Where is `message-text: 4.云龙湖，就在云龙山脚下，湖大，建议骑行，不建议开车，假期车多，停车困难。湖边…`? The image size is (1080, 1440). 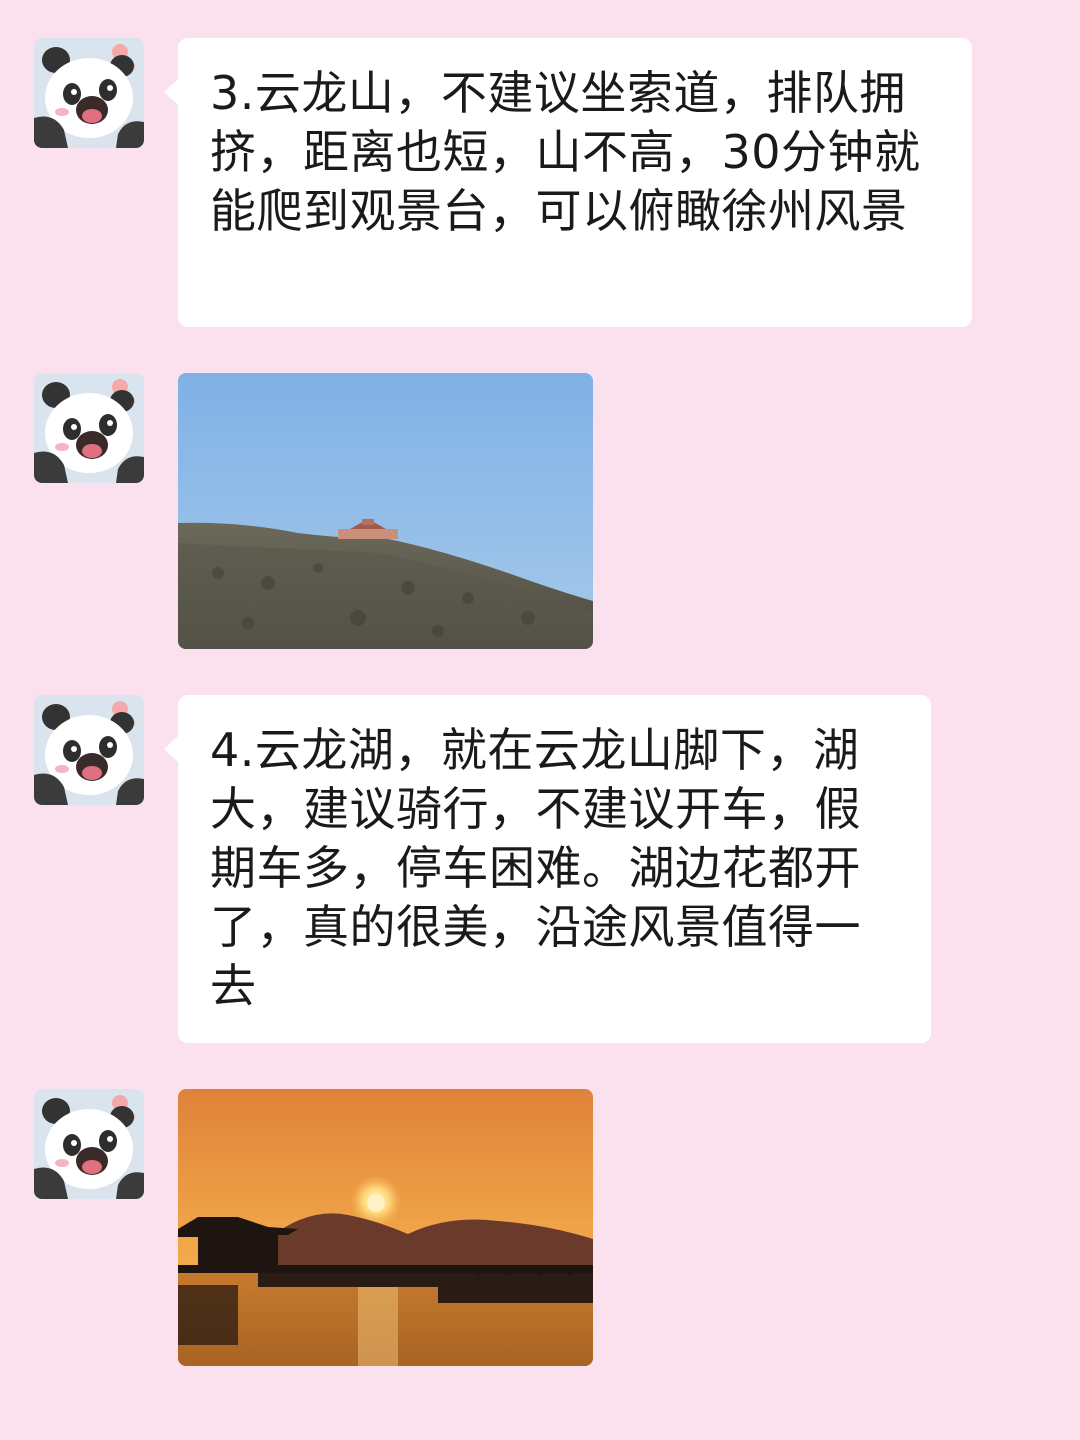 message-text: 4.云龙湖，就在云龙山脚下，湖大，建议骑行，不建议开车，假期车多，停车困难。湖边… is located at coordinates (535, 868).